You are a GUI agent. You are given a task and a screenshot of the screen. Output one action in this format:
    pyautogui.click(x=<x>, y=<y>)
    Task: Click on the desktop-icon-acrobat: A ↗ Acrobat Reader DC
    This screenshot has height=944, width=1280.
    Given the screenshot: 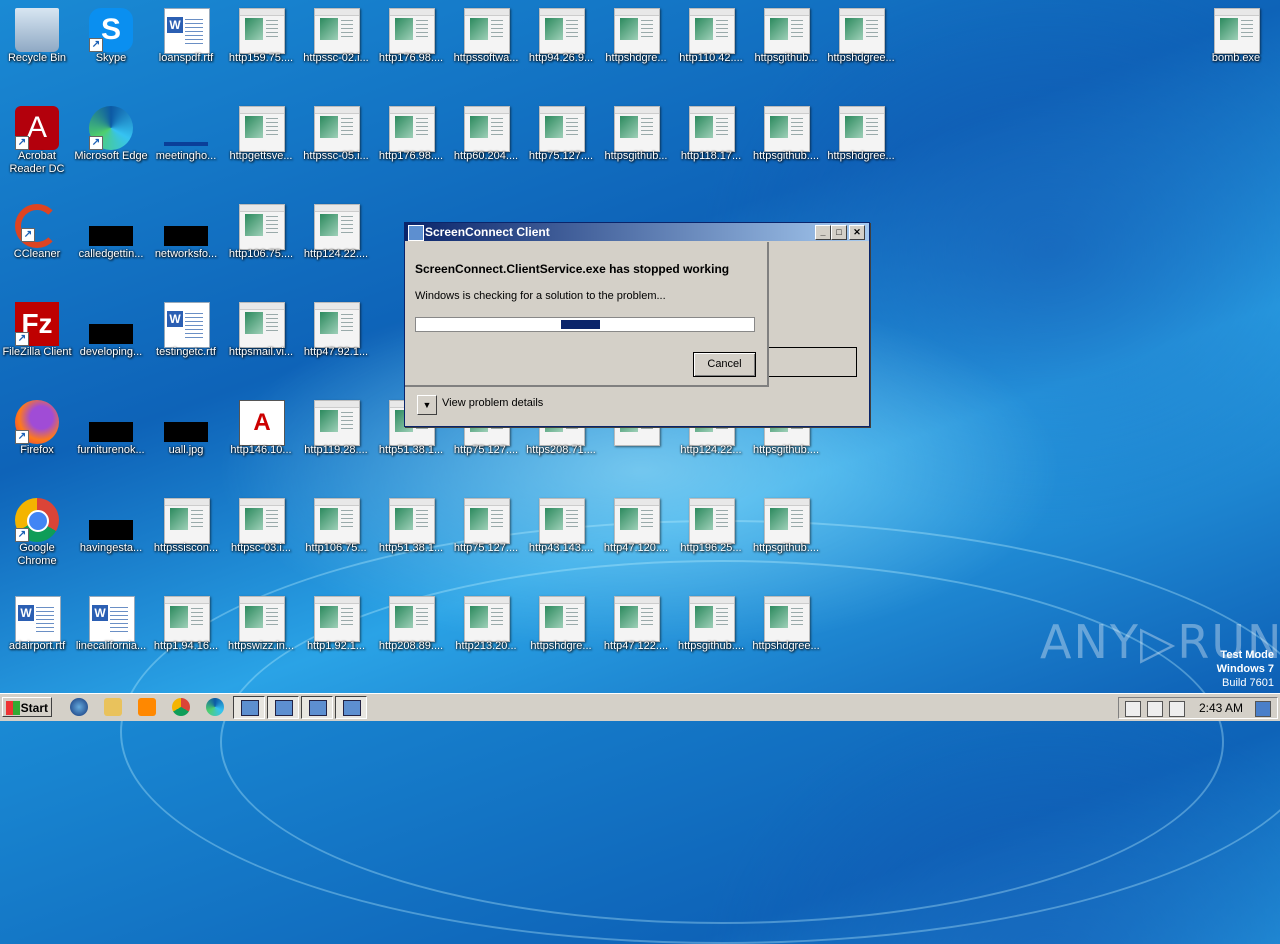 What is the action you would take?
    pyautogui.click(x=37, y=143)
    